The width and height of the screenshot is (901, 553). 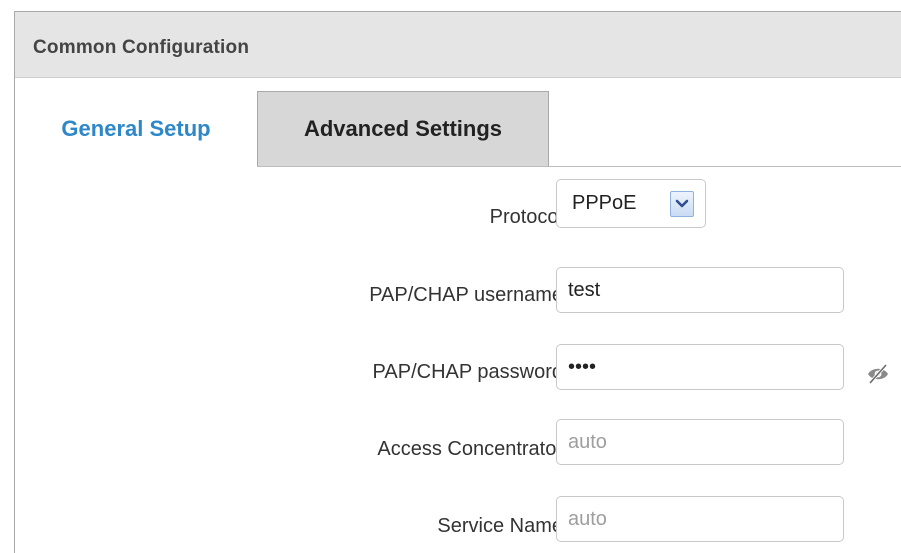 I want to click on tab-advanced-settings: Advanced Settings, so click(x=403, y=129).